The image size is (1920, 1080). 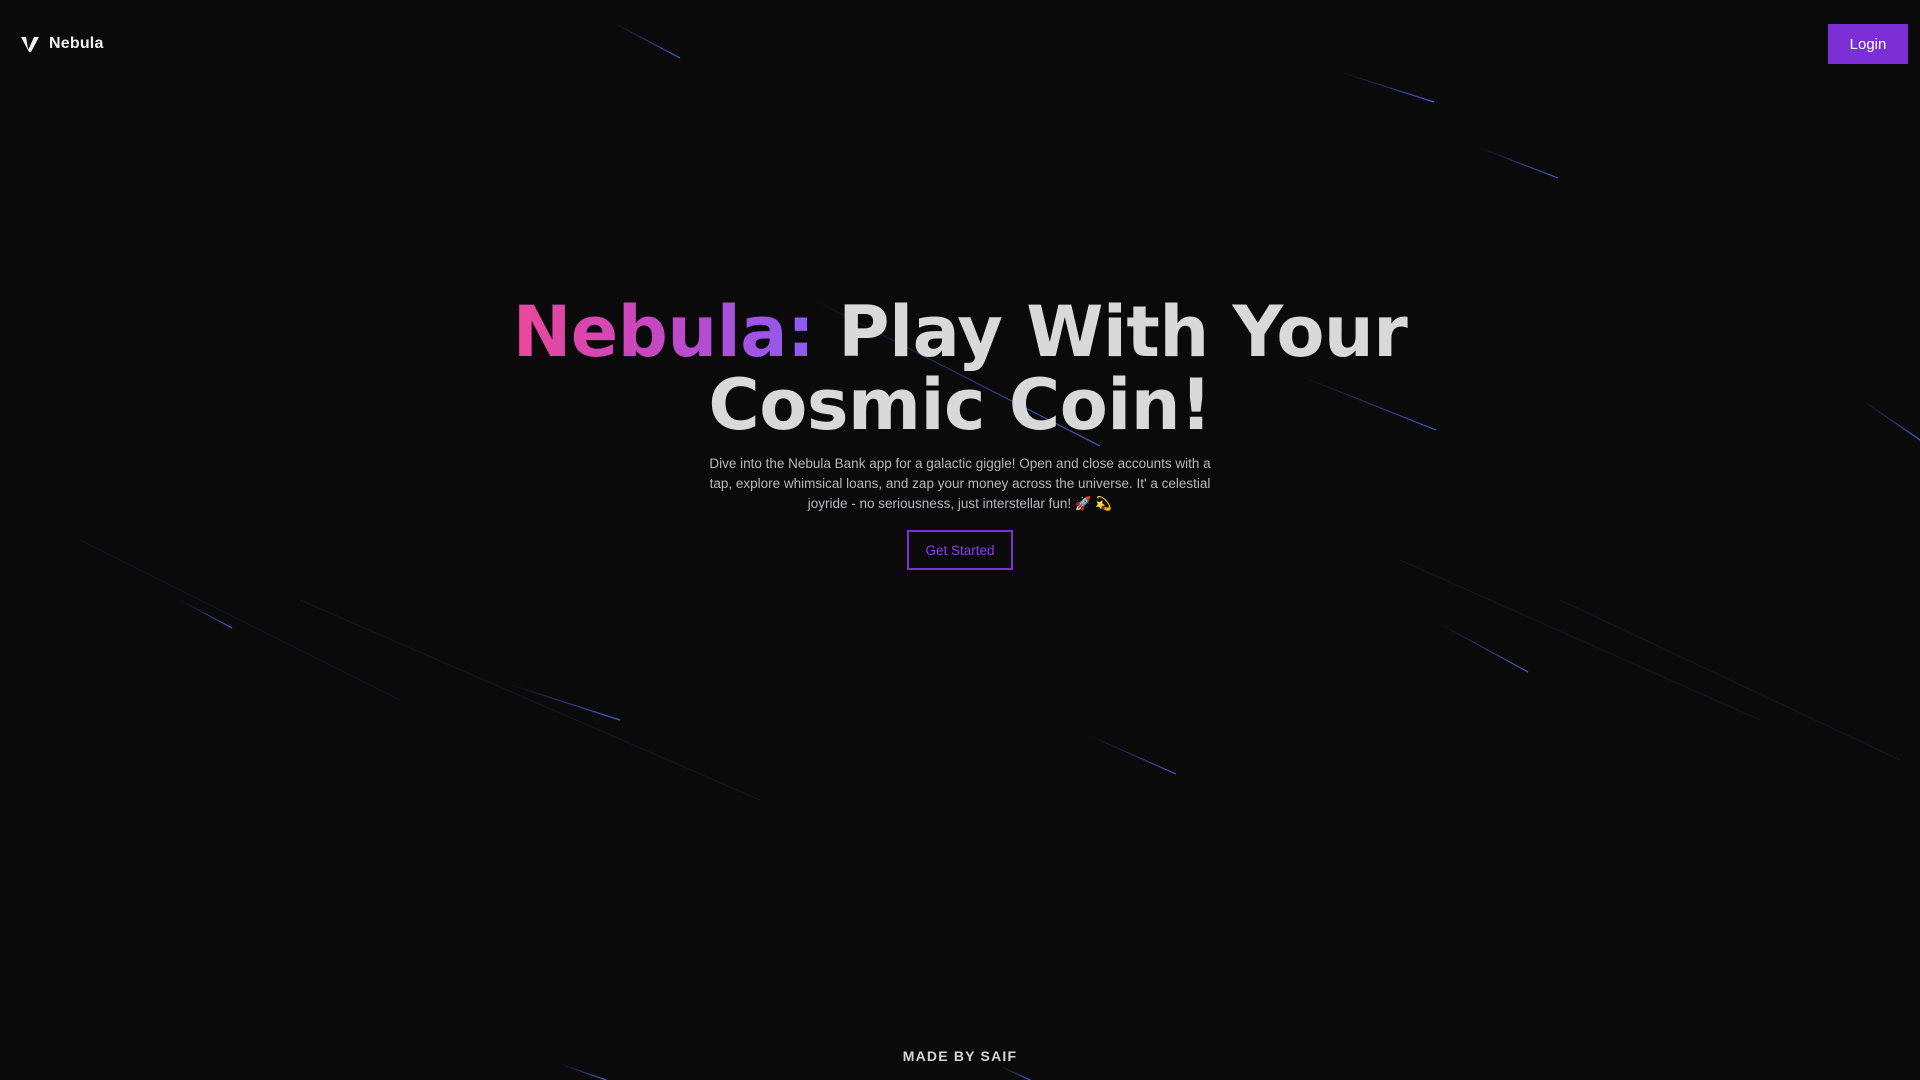 What do you see at coordinates (30, 44) in the screenshot?
I see `v-logo-icon` at bounding box center [30, 44].